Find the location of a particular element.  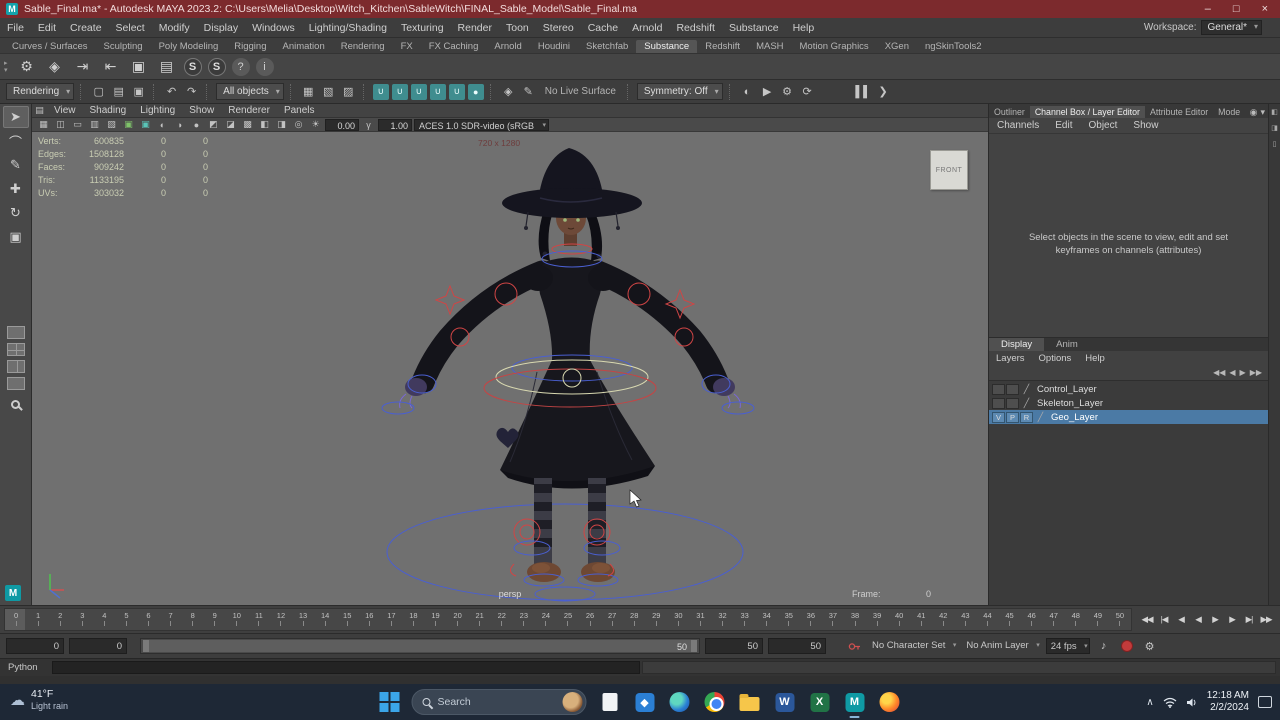

viewport-menu-item: Lighting is located at coordinates (157, 110).